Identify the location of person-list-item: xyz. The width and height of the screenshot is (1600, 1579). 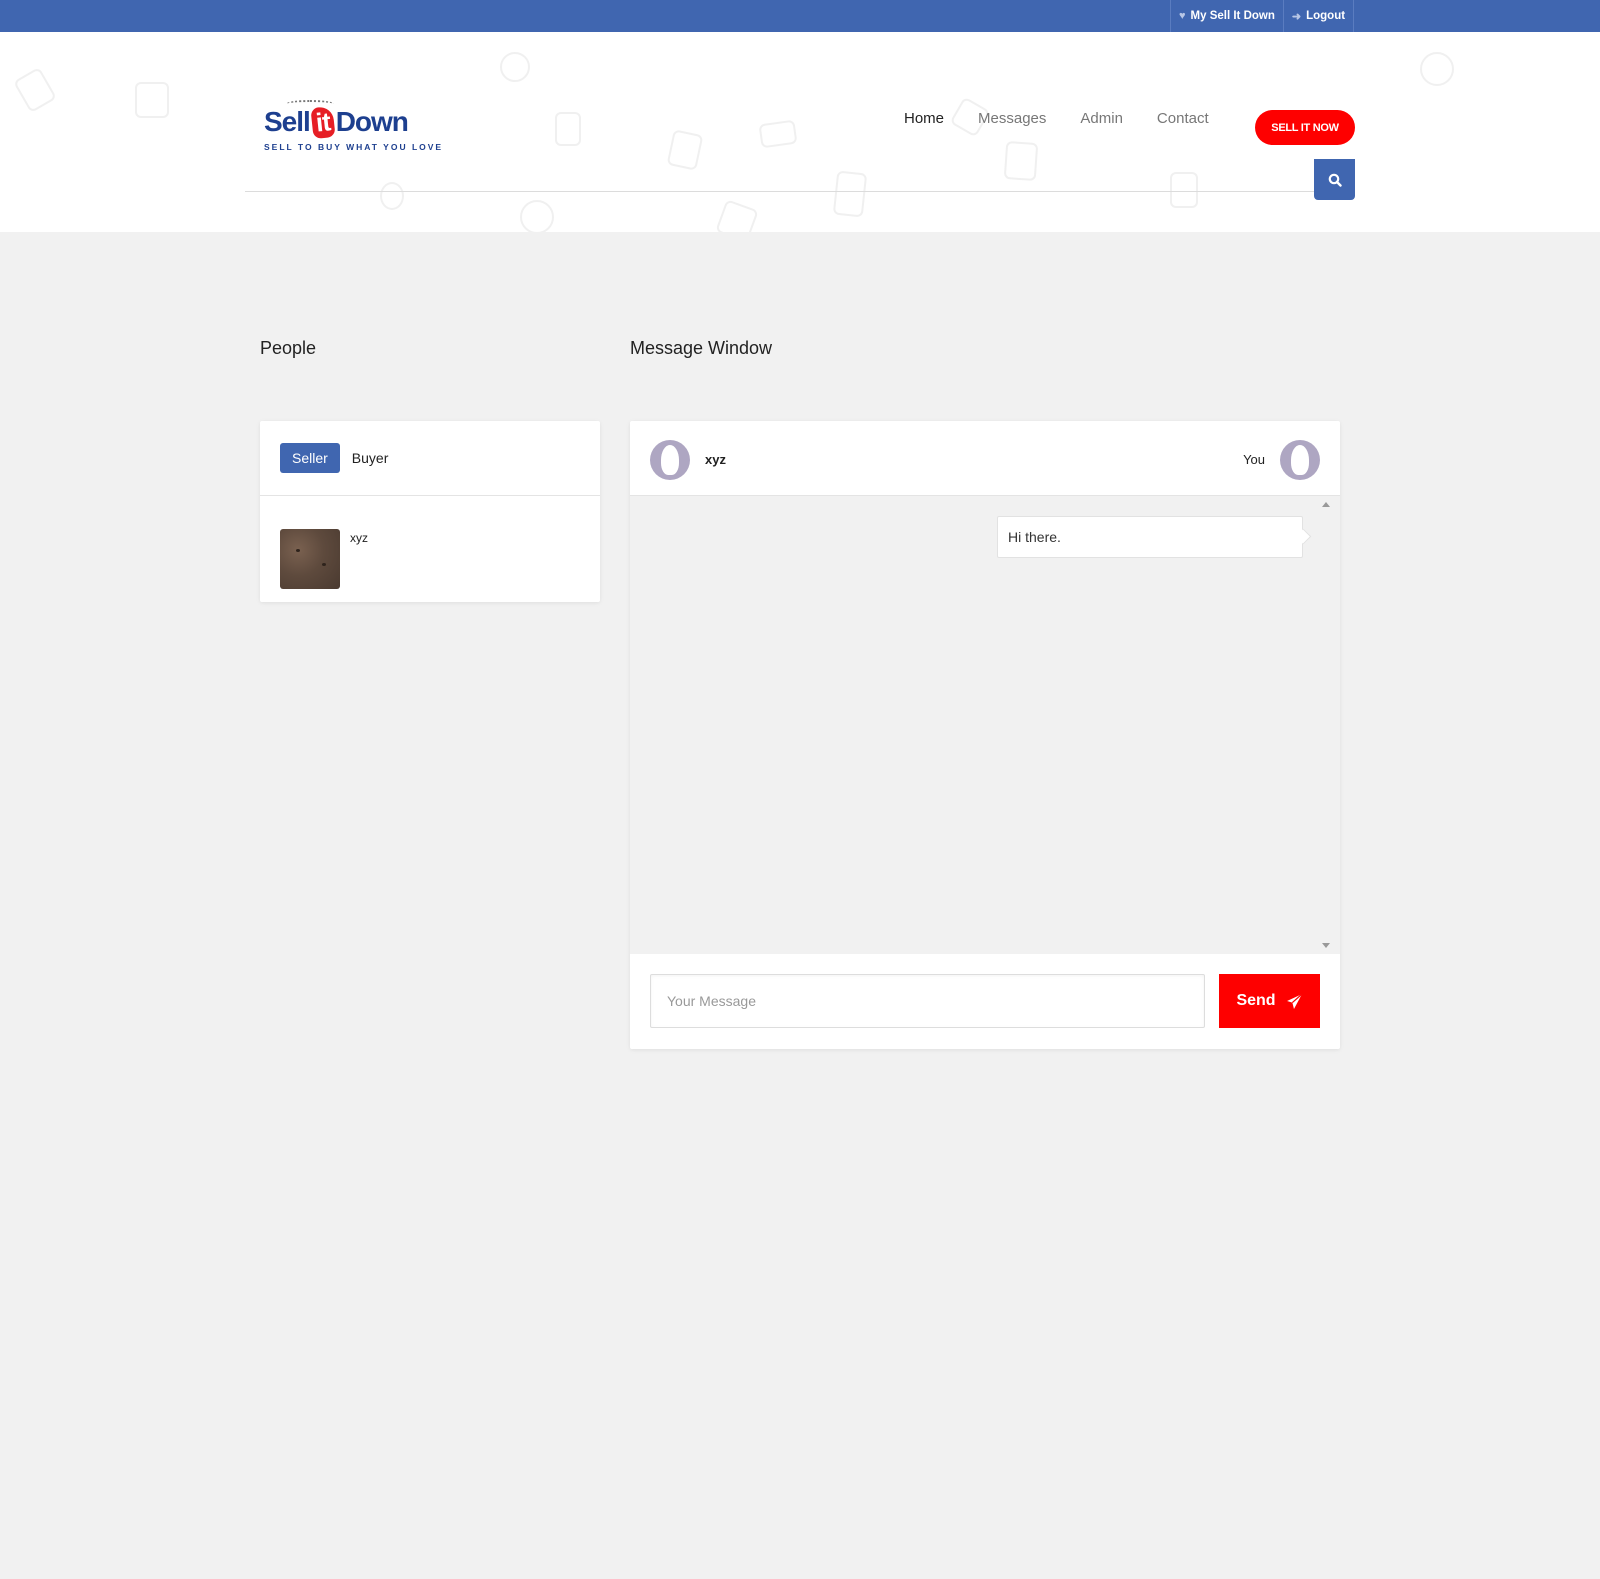
(324, 559).